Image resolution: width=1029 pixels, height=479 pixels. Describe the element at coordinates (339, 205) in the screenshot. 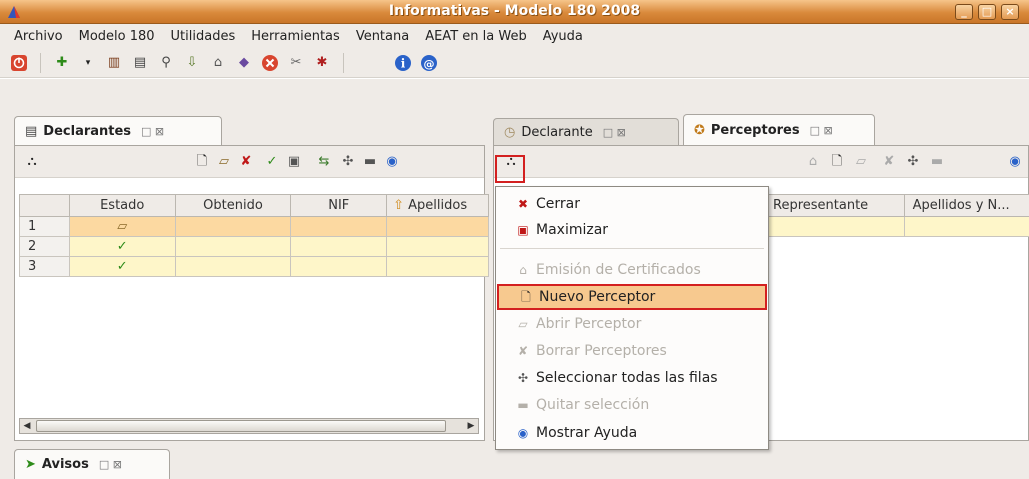

I see `column-header-nif: NIF` at that location.